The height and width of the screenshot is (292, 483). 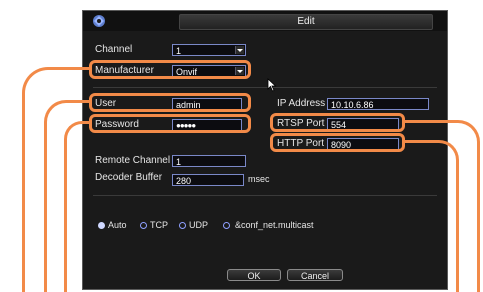 What do you see at coordinates (259, 179) in the screenshot?
I see `decoder-buffer-unit: msec` at bounding box center [259, 179].